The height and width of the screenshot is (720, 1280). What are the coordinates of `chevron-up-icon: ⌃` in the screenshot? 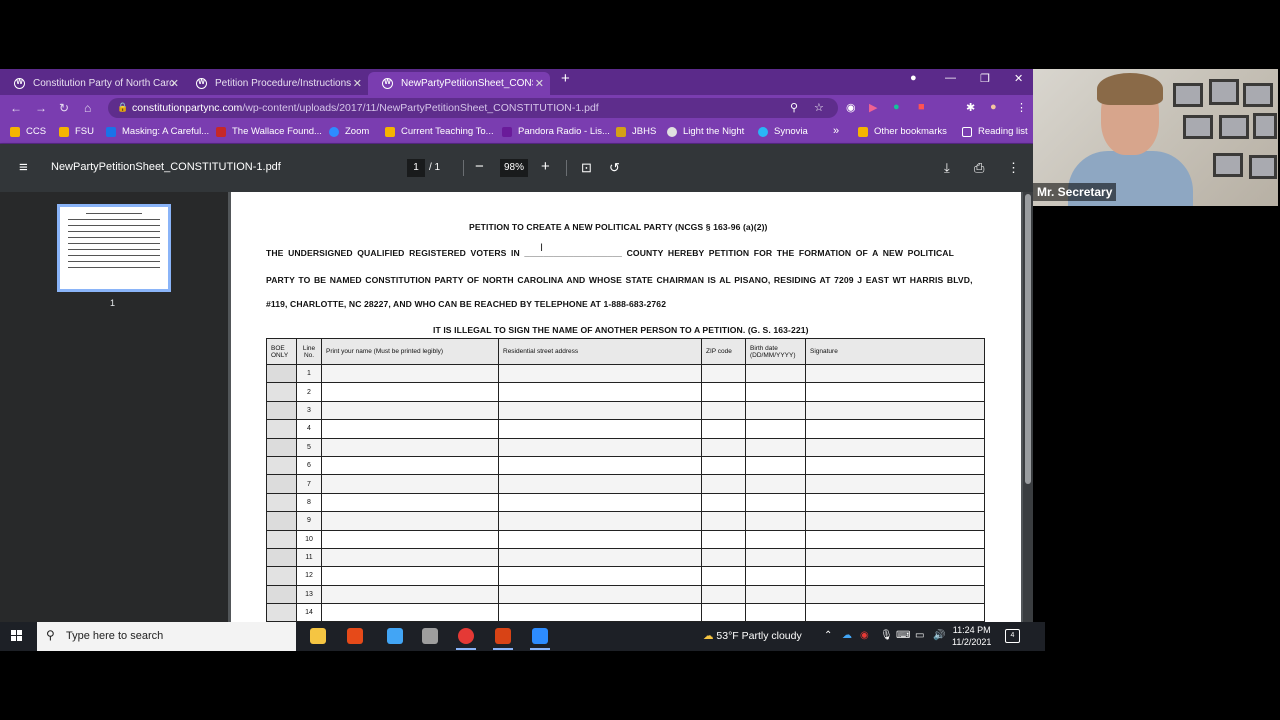 It's located at (828, 635).